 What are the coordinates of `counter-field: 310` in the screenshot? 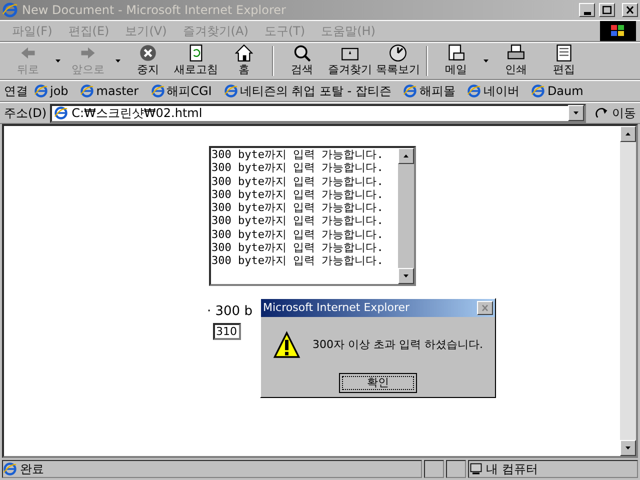 It's located at (227, 331).